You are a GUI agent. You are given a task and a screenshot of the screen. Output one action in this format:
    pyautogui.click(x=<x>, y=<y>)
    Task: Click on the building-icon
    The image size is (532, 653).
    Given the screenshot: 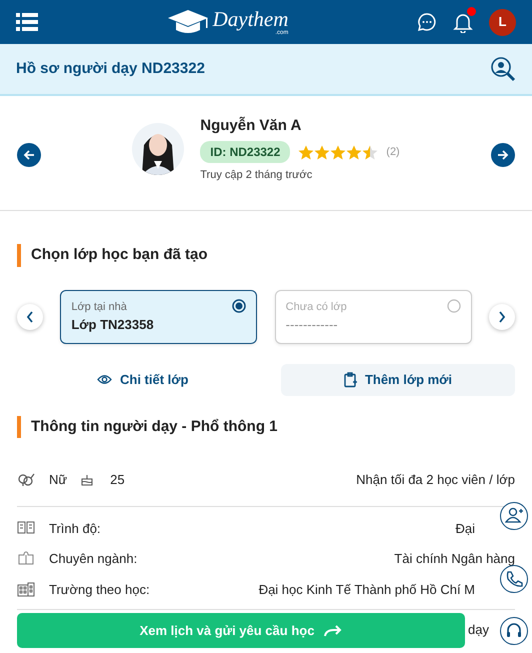 What is the action you would take?
    pyautogui.click(x=26, y=589)
    